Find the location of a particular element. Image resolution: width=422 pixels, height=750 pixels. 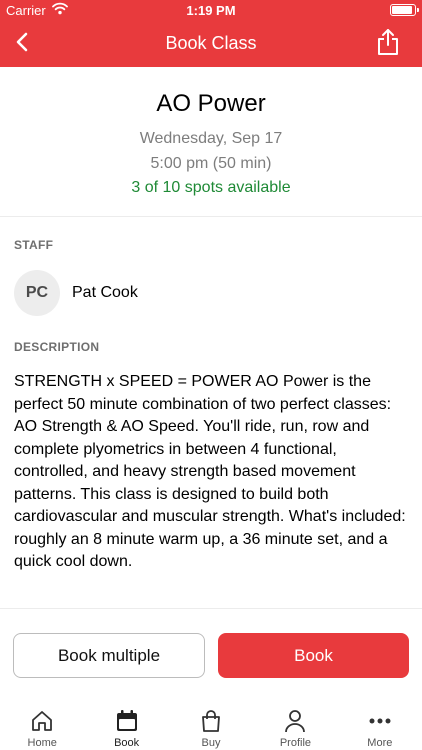

class-title: AO Power is located at coordinates (211, 103).